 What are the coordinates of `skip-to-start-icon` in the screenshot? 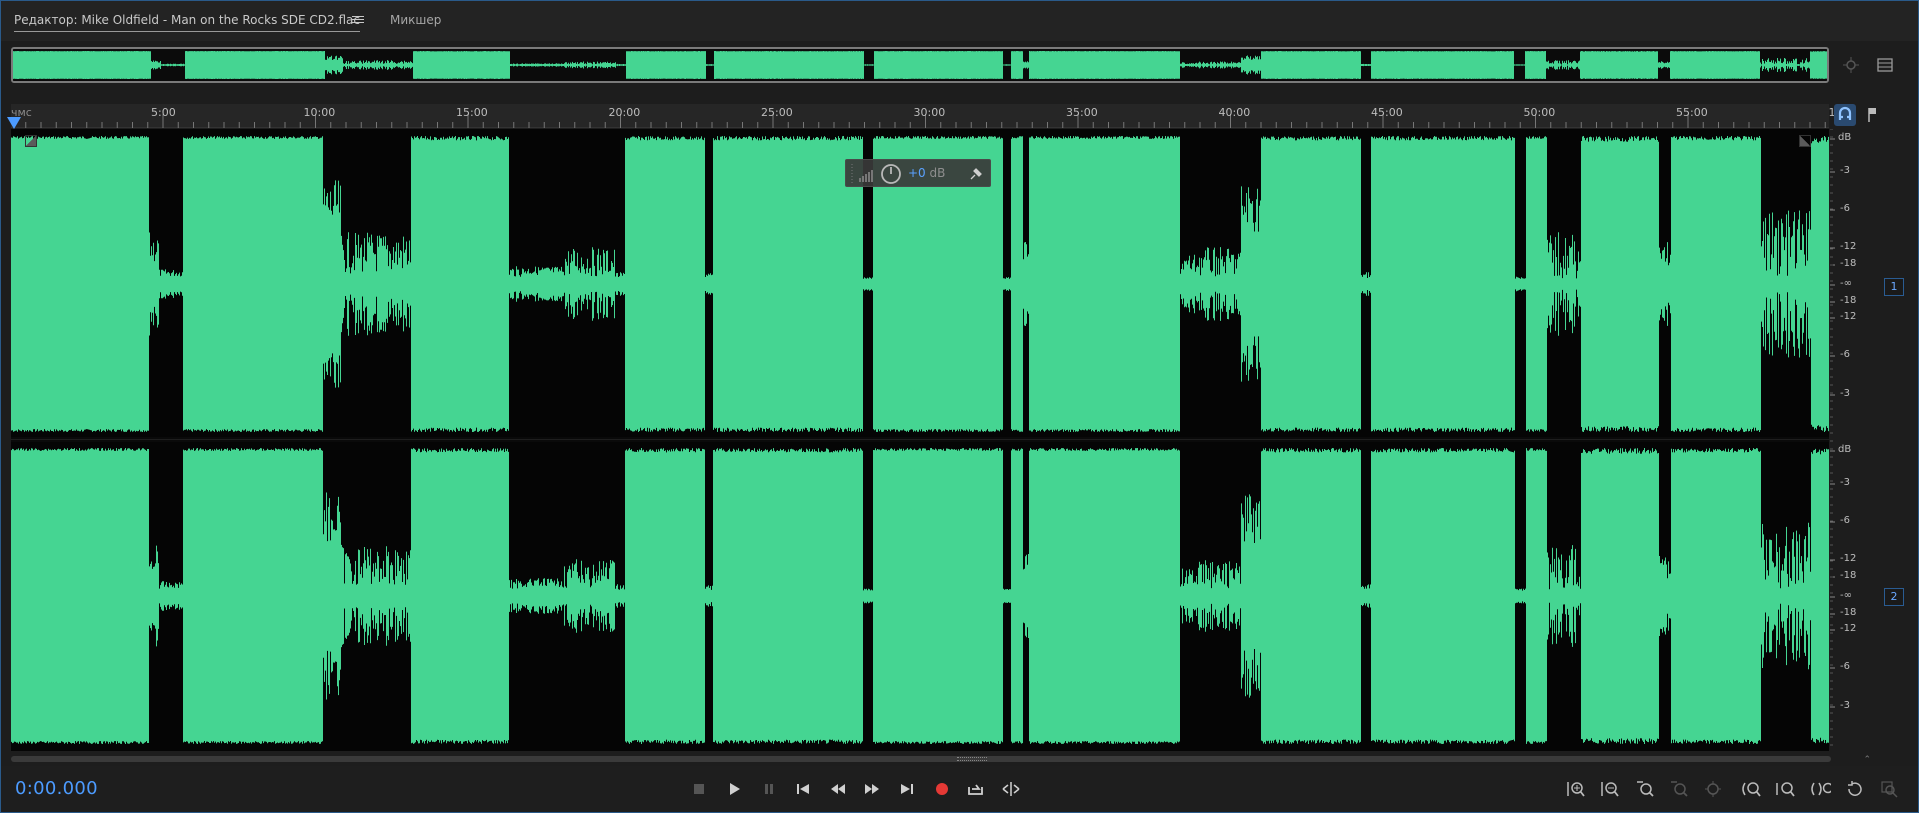 It's located at (803, 789).